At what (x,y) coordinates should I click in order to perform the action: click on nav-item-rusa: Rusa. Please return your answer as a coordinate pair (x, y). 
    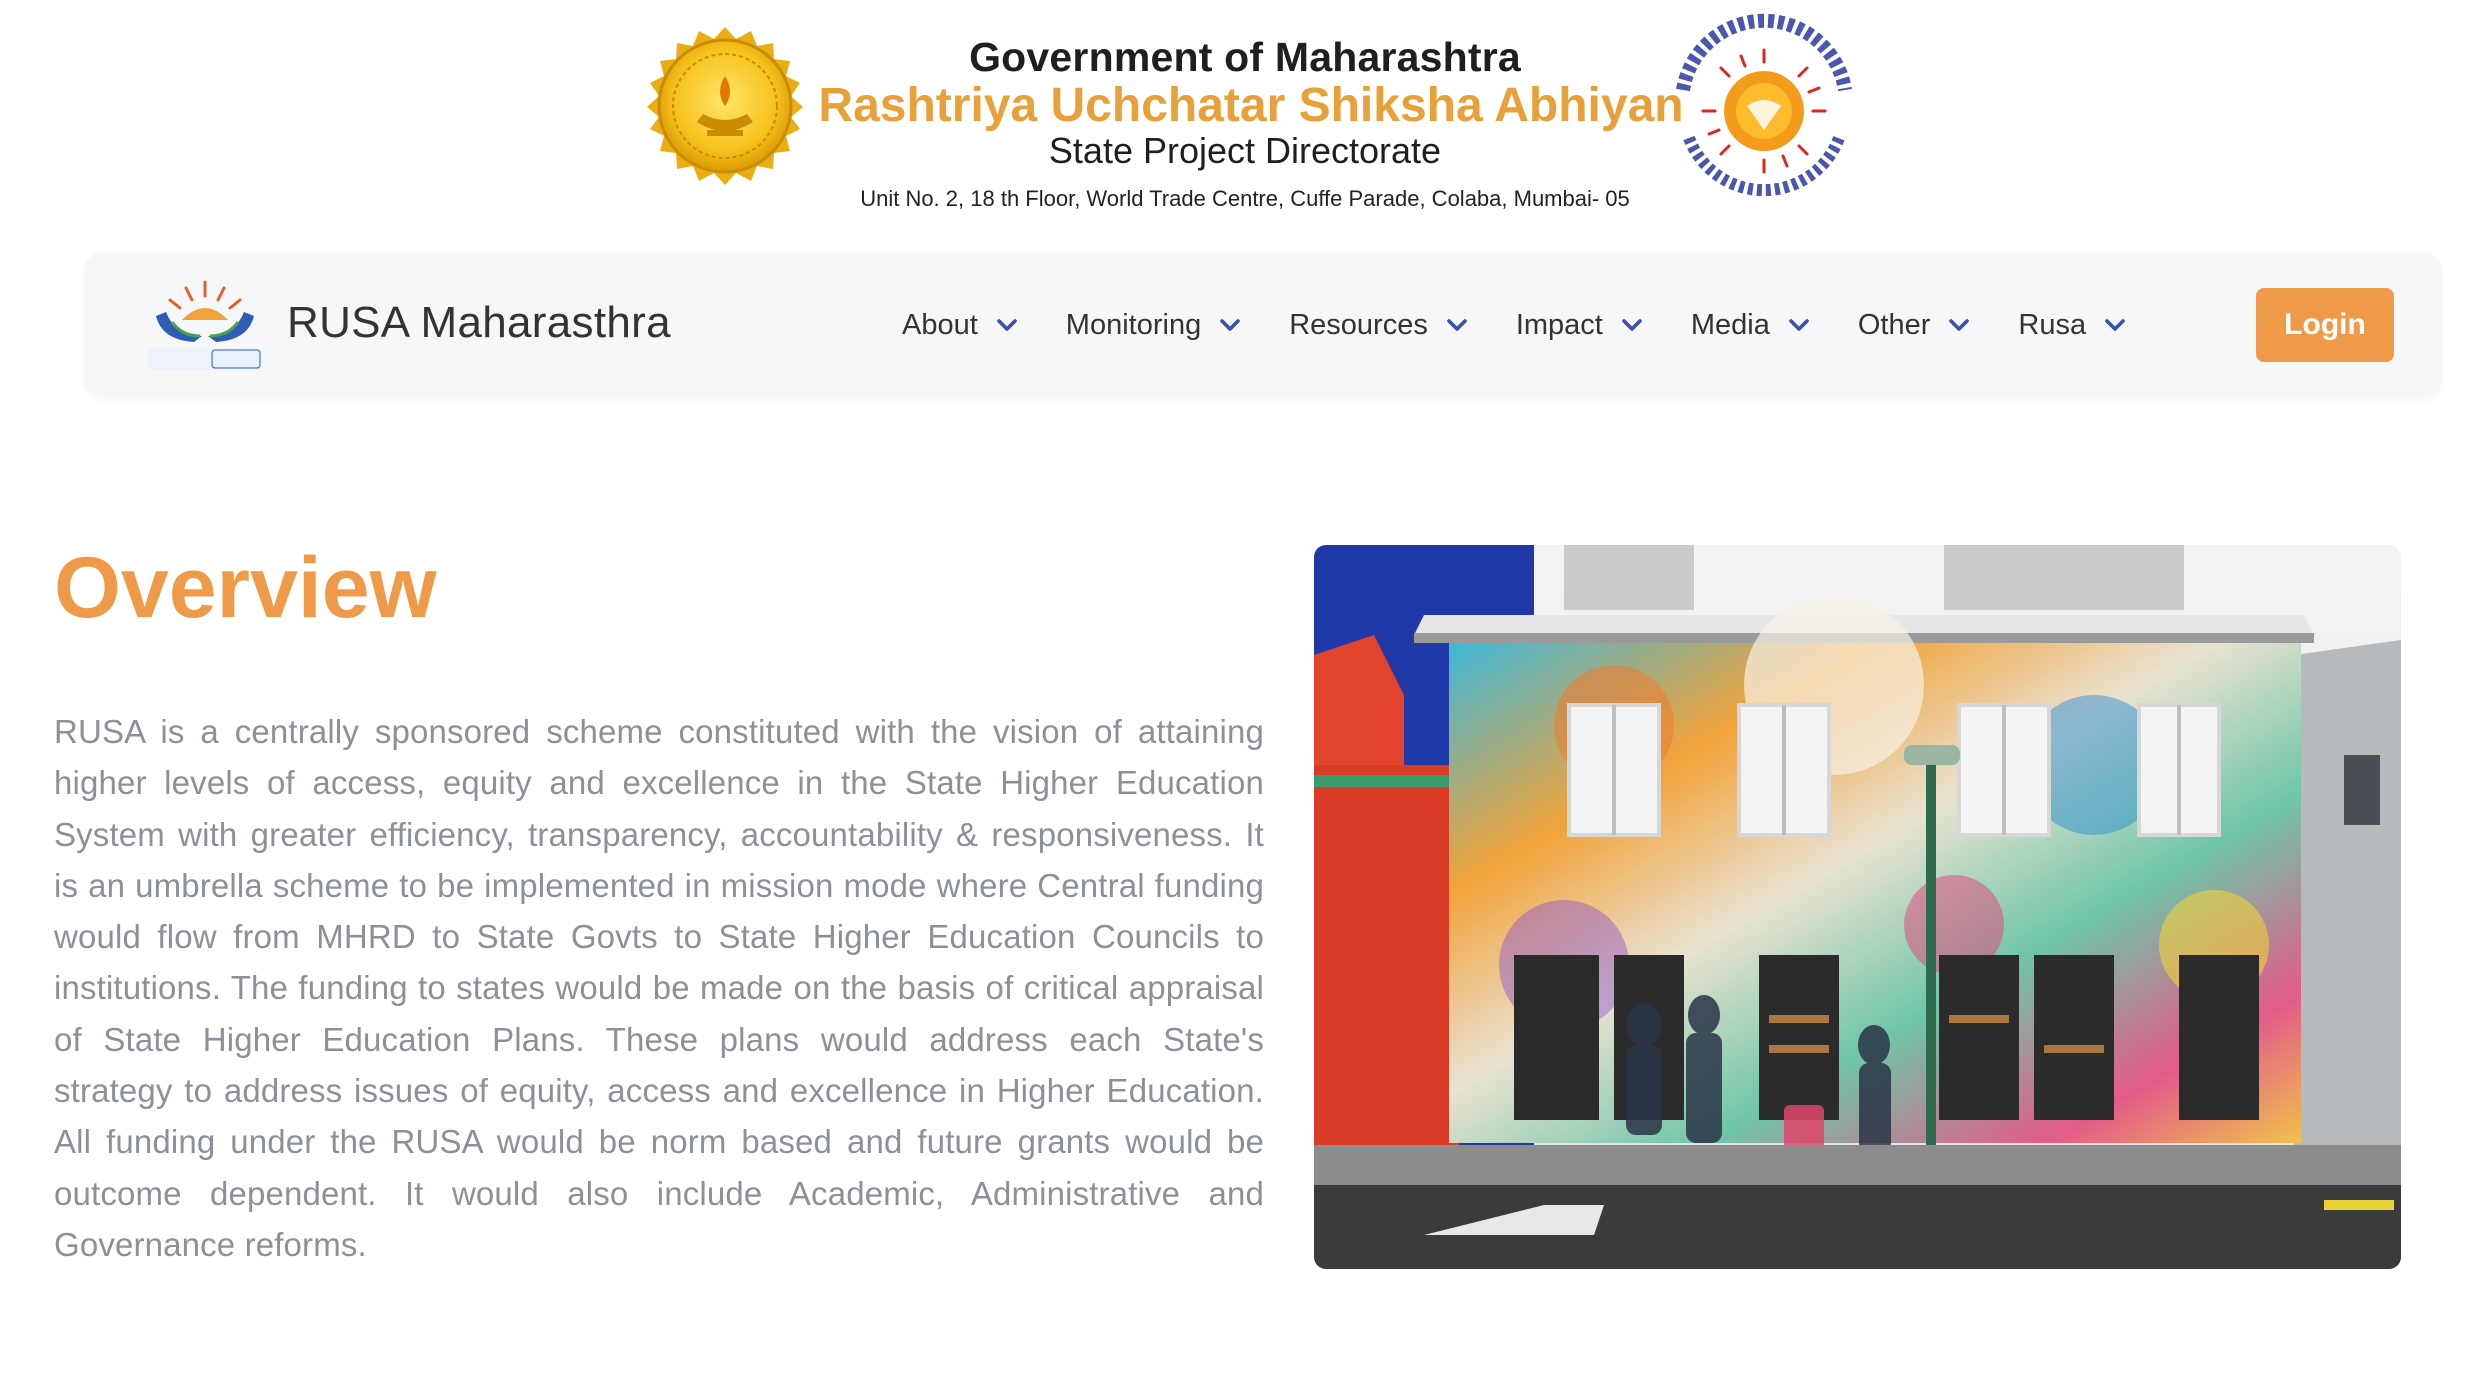
    Looking at the image, I should click on (2072, 325).